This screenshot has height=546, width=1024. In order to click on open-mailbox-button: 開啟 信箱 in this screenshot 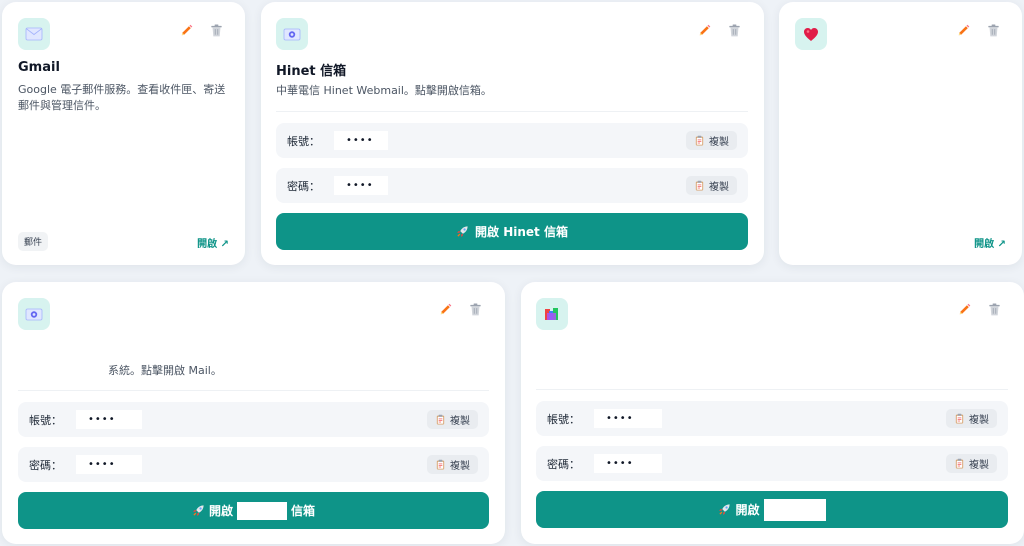, I will do `click(253, 510)`.